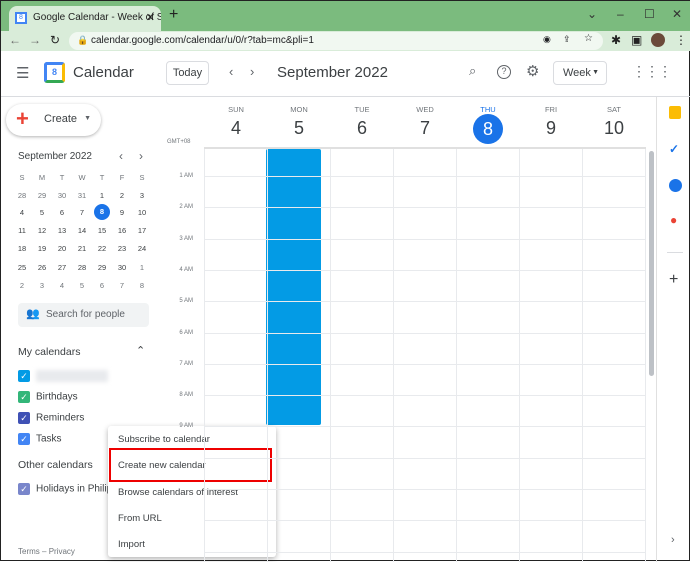 Image resolution: width=690 pixels, height=562 pixels. What do you see at coordinates (636, 40) in the screenshot?
I see `sidepanel-icon: ▣` at bounding box center [636, 40].